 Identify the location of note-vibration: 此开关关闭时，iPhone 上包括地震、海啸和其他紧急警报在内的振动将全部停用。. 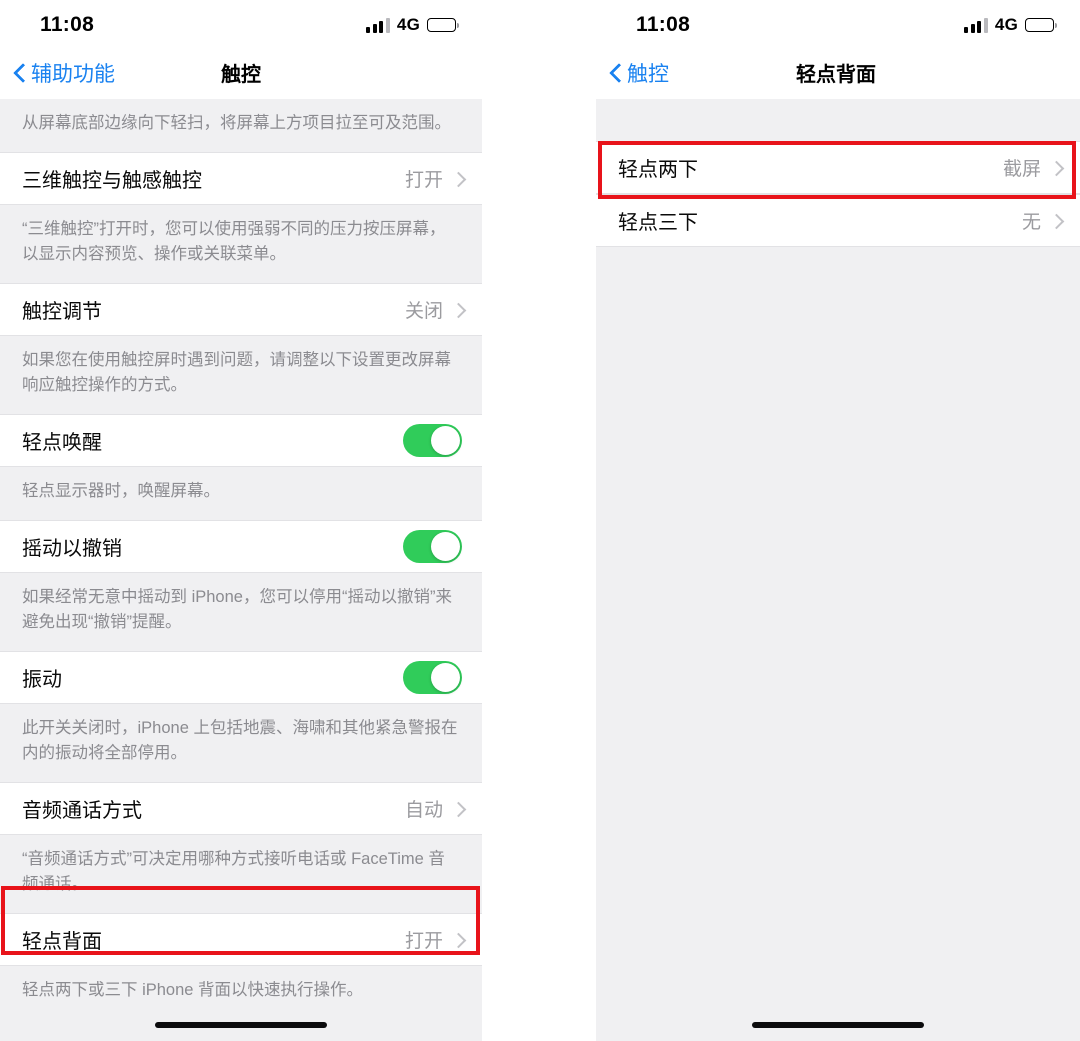
(241, 743).